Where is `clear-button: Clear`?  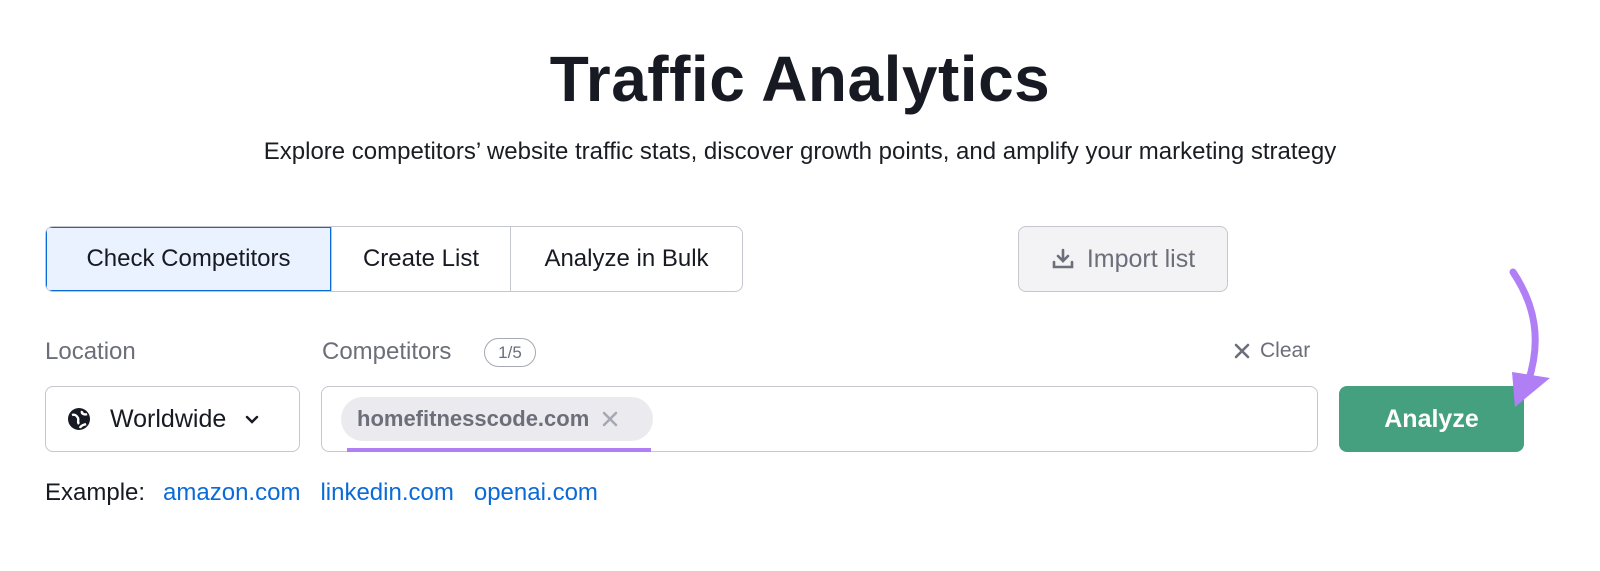
clear-button: Clear is located at coordinates (1272, 351).